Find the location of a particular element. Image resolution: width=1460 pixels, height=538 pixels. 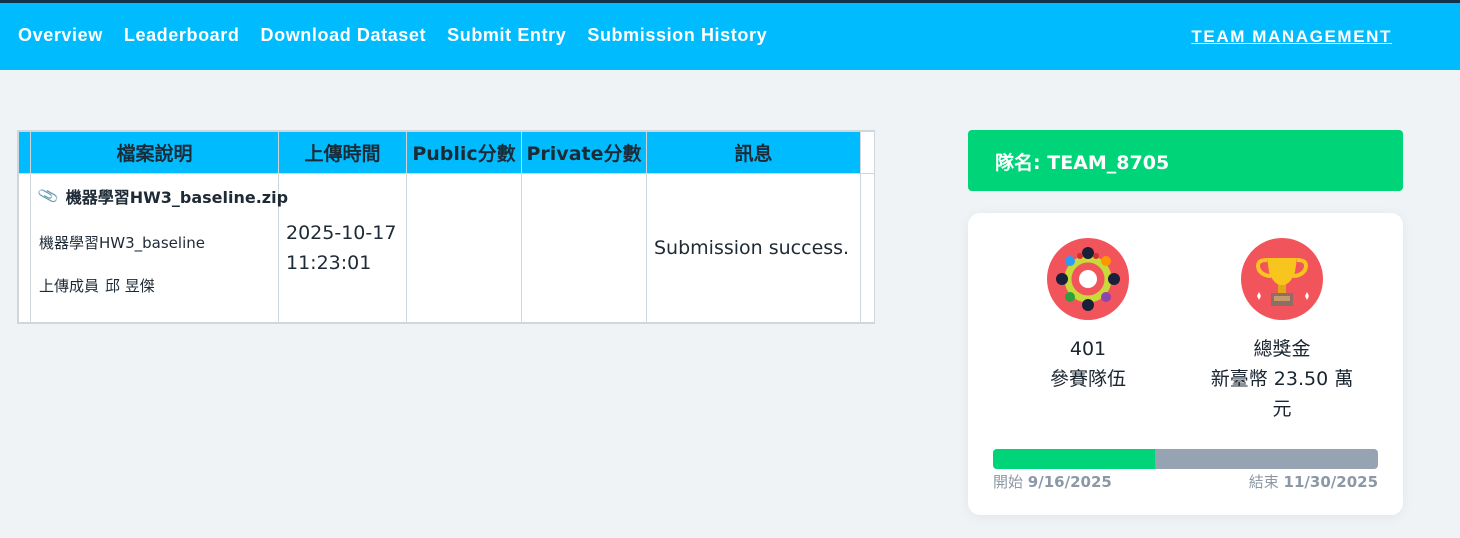

start-date: 開始 9/16/2025 is located at coordinates (1052, 481).